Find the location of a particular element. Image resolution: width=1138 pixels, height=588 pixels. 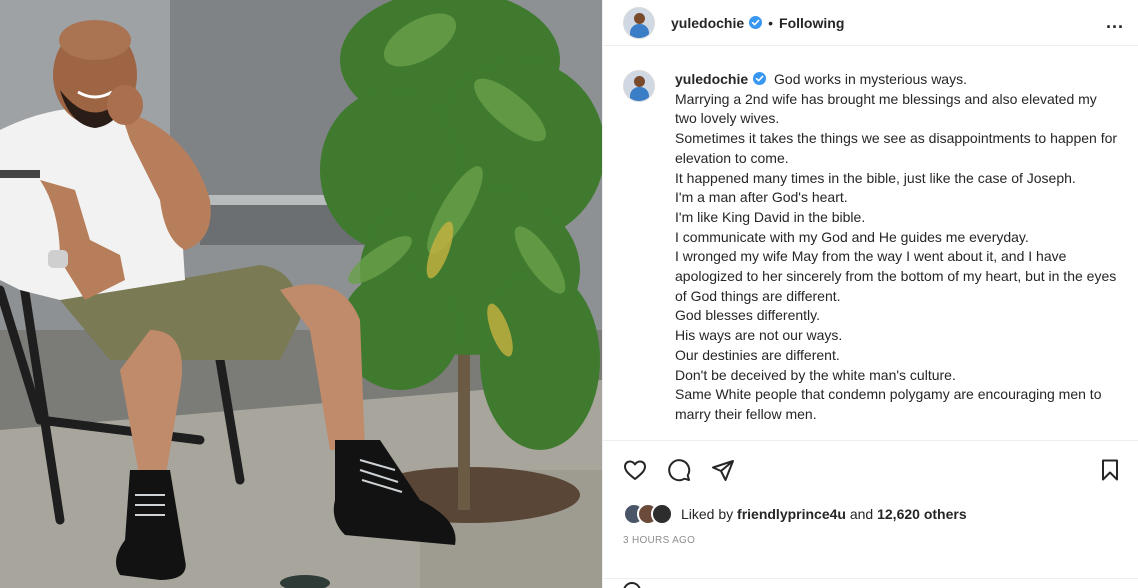

author-username: yuledochie is located at coordinates (707, 23).